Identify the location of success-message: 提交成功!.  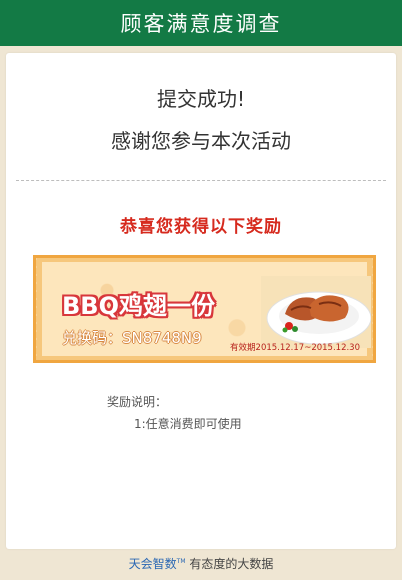
(201, 99).